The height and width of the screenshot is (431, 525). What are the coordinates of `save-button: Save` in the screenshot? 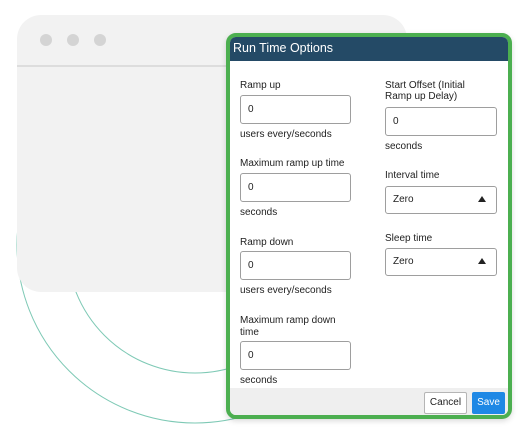 It's located at (488, 403).